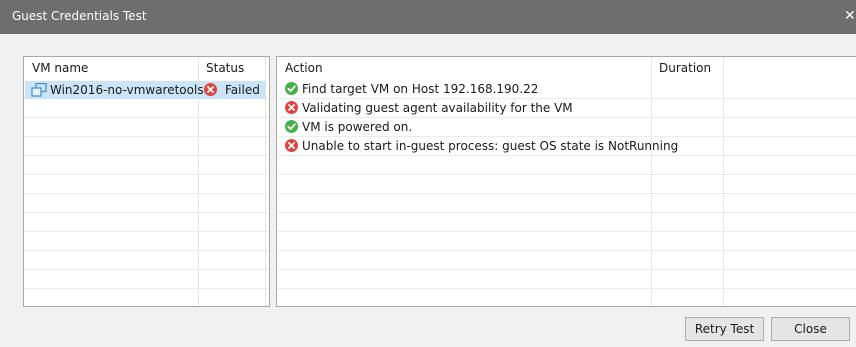 This screenshot has width=856, height=347. What do you see at coordinates (232, 68) in the screenshot?
I see `column-header-status: Status` at bounding box center [232, 68].